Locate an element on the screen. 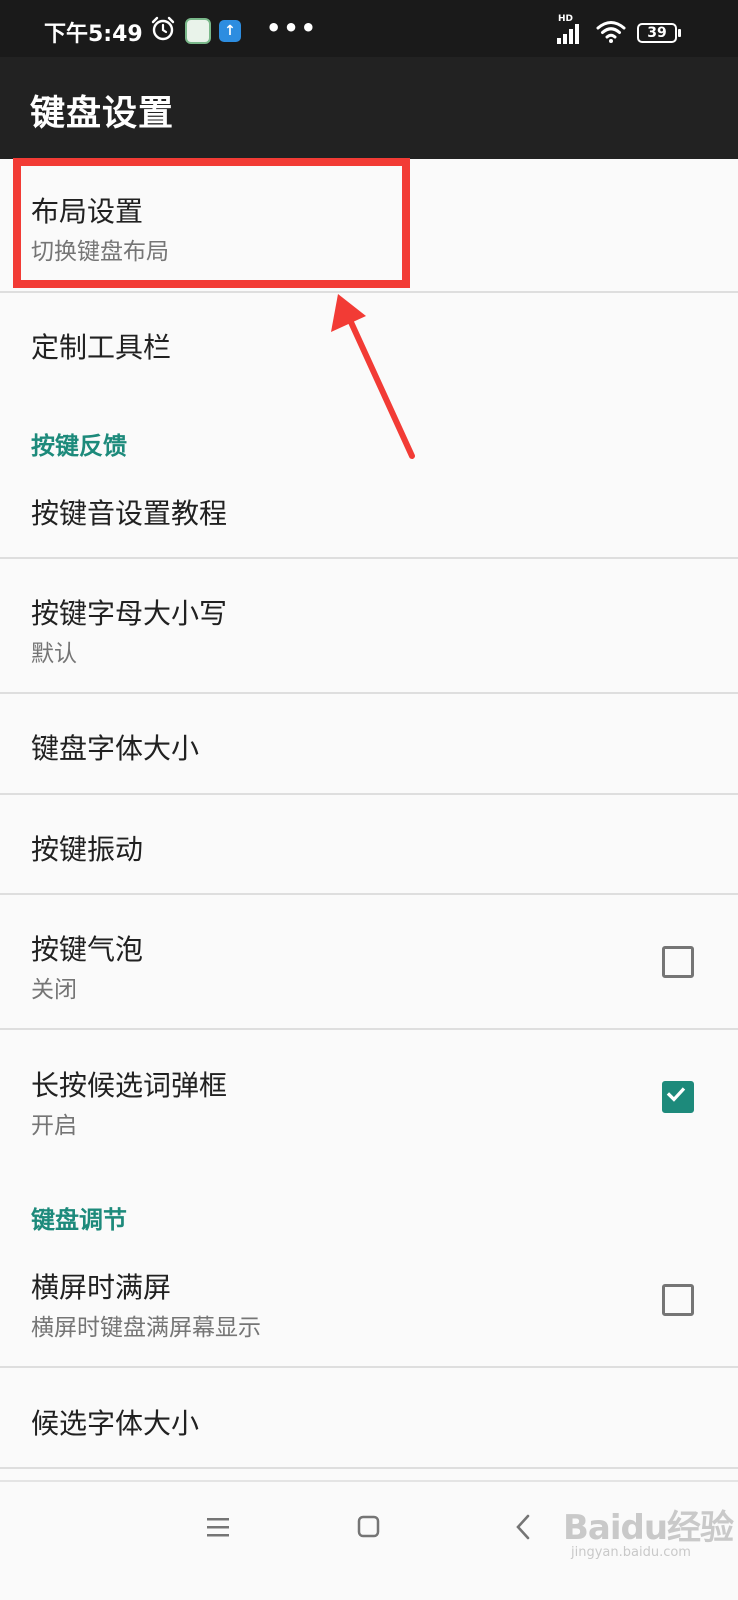 The height and width of the screenshot is (1600, 738). battery-icon: 39 is located at coordinates (657, 33).